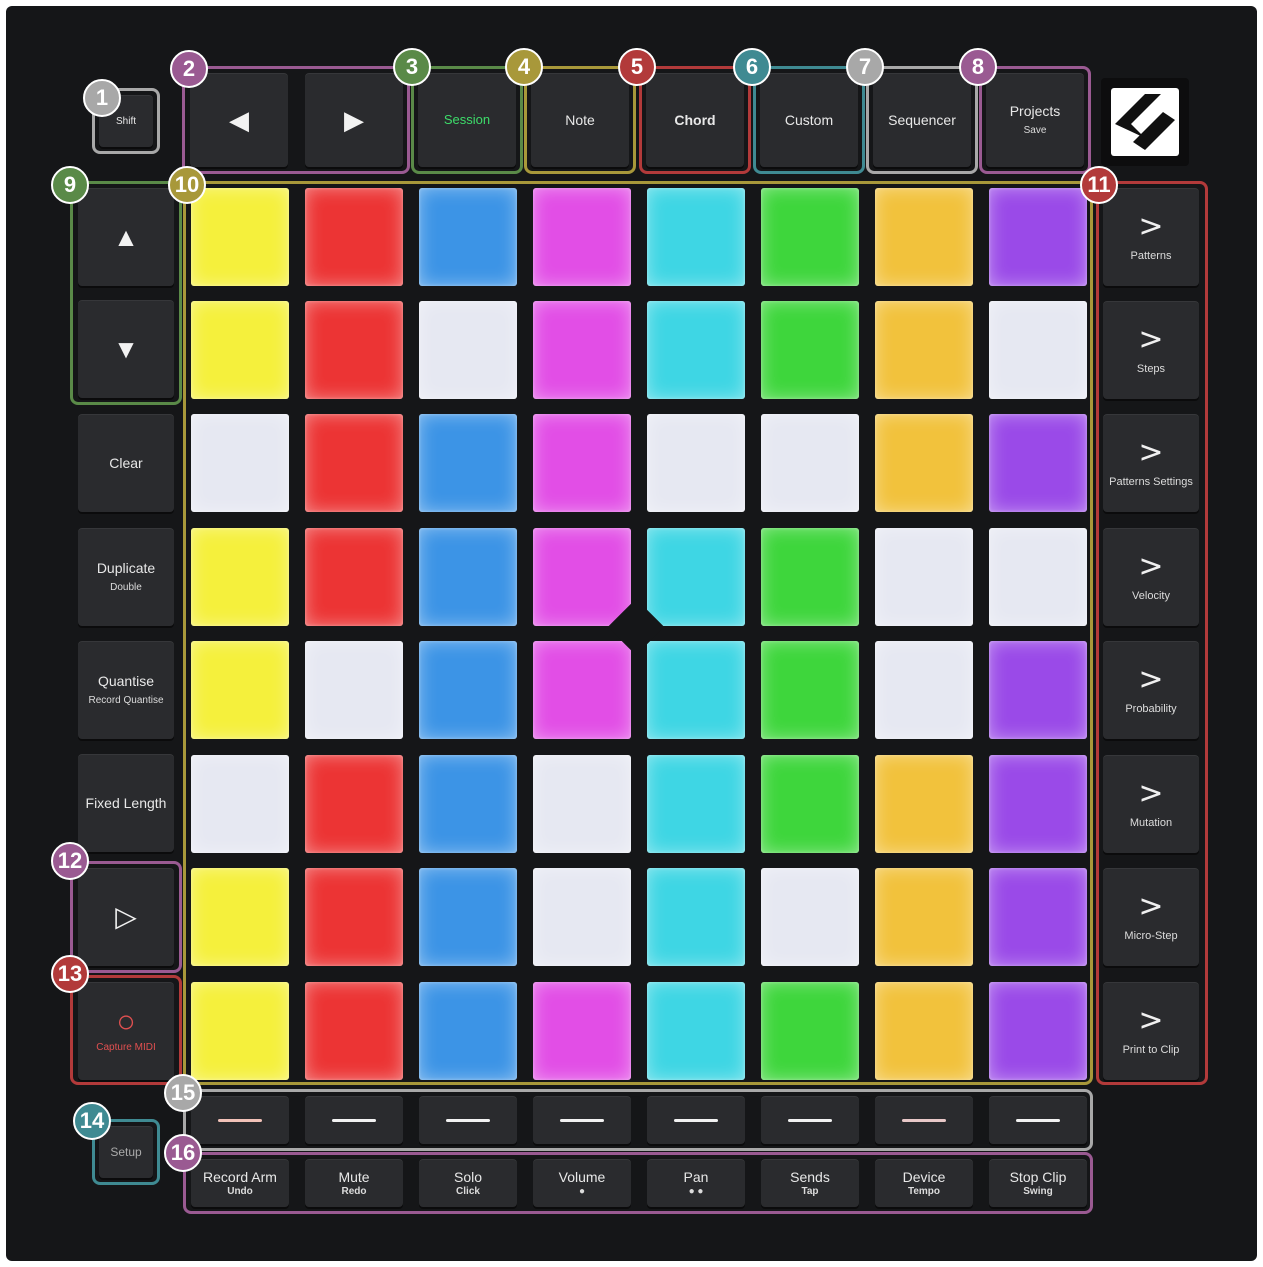 Image resolution: width=1263 pixels, height=1267 pixels. What do you see at coordinates (1151, 804) in the screenshot?
I see `scene-launch-button-6: > Mutation` at bounding box center [1151, 804].